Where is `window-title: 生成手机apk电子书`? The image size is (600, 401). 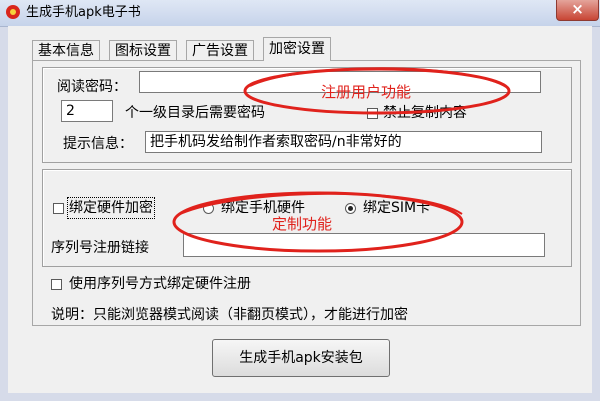
window-title: 生成手机apk电子书 is located at coordinates (83, 12).